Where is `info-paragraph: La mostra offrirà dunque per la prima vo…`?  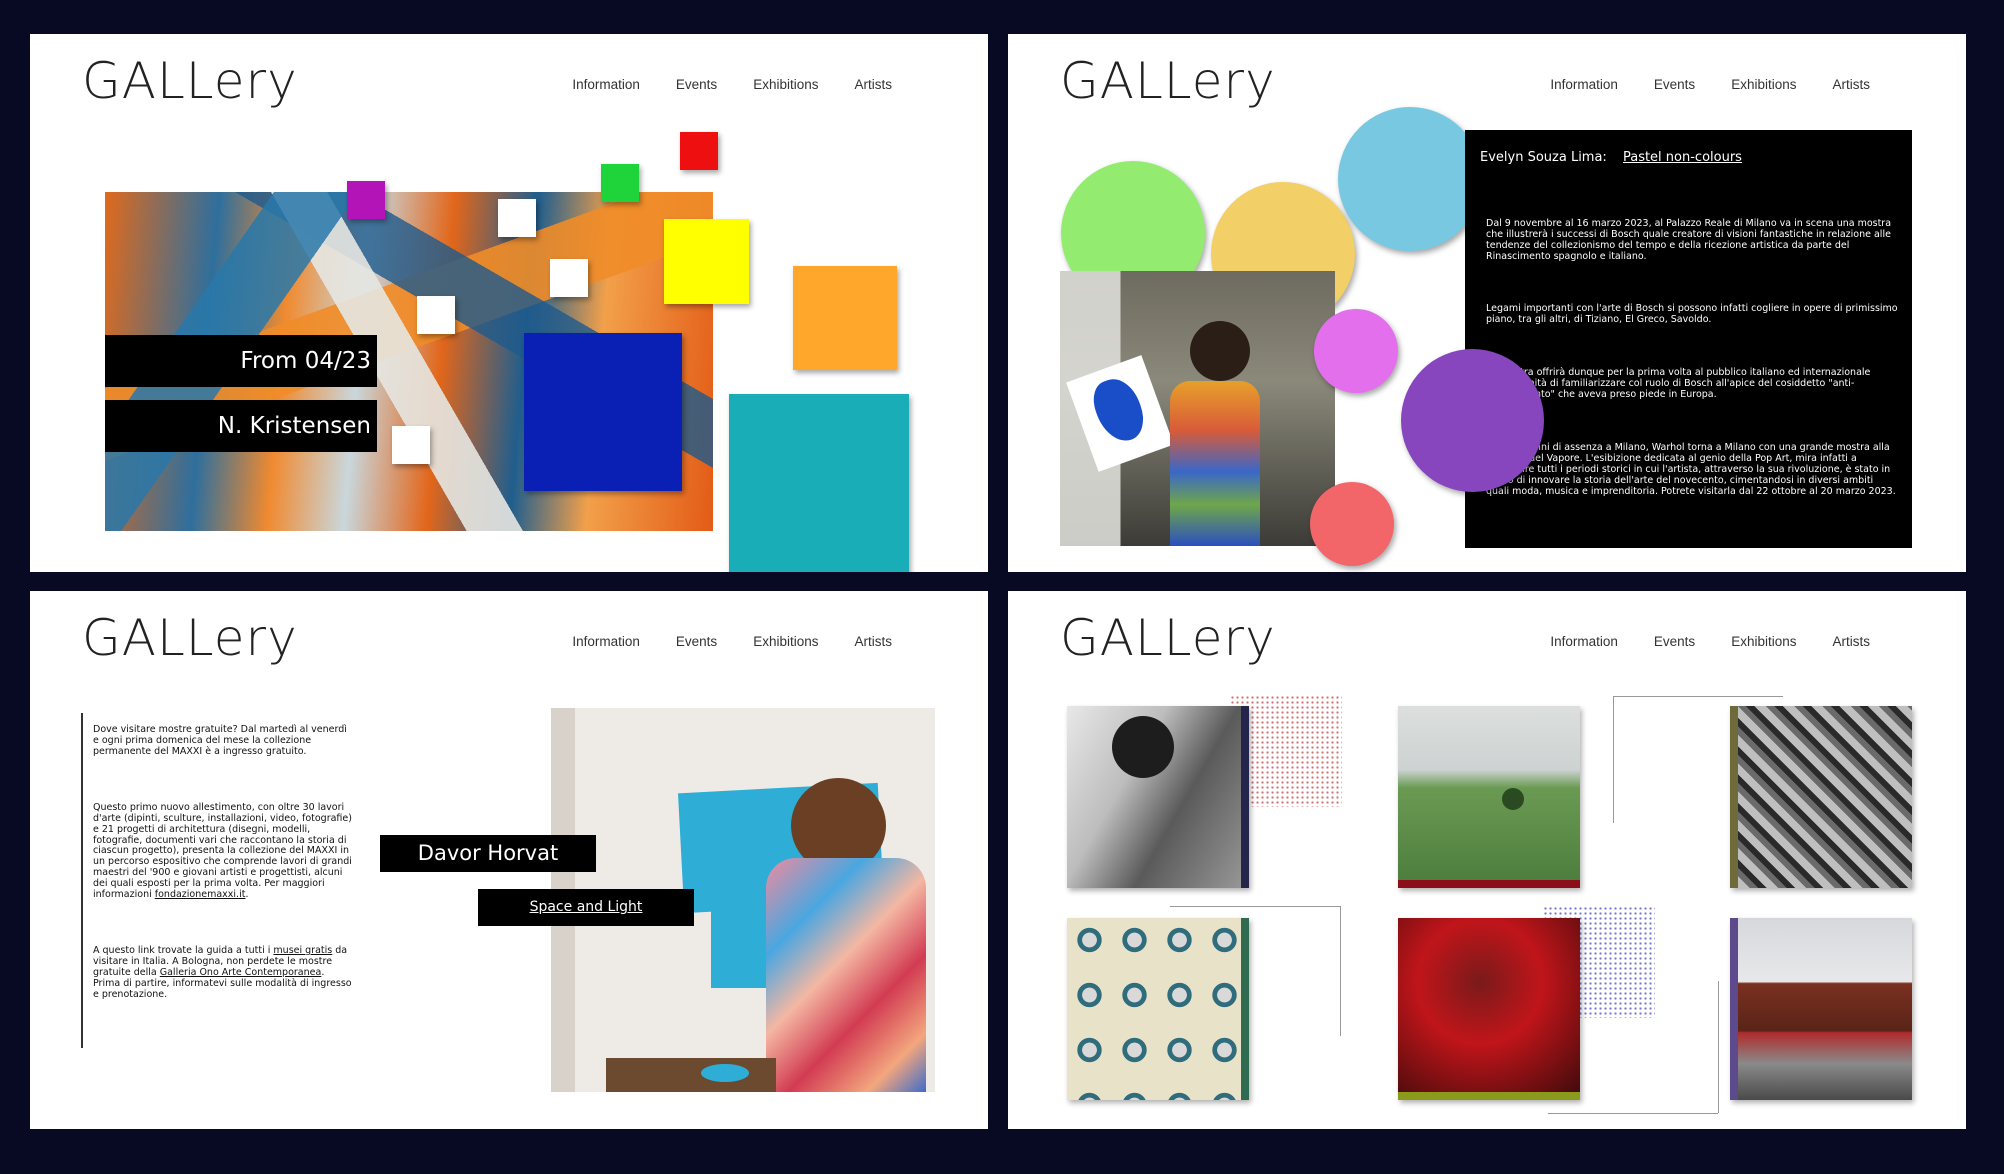
info-paragraph: La mostra offrirà dunque per la prima vo… is located at coordinates (1678, 383).